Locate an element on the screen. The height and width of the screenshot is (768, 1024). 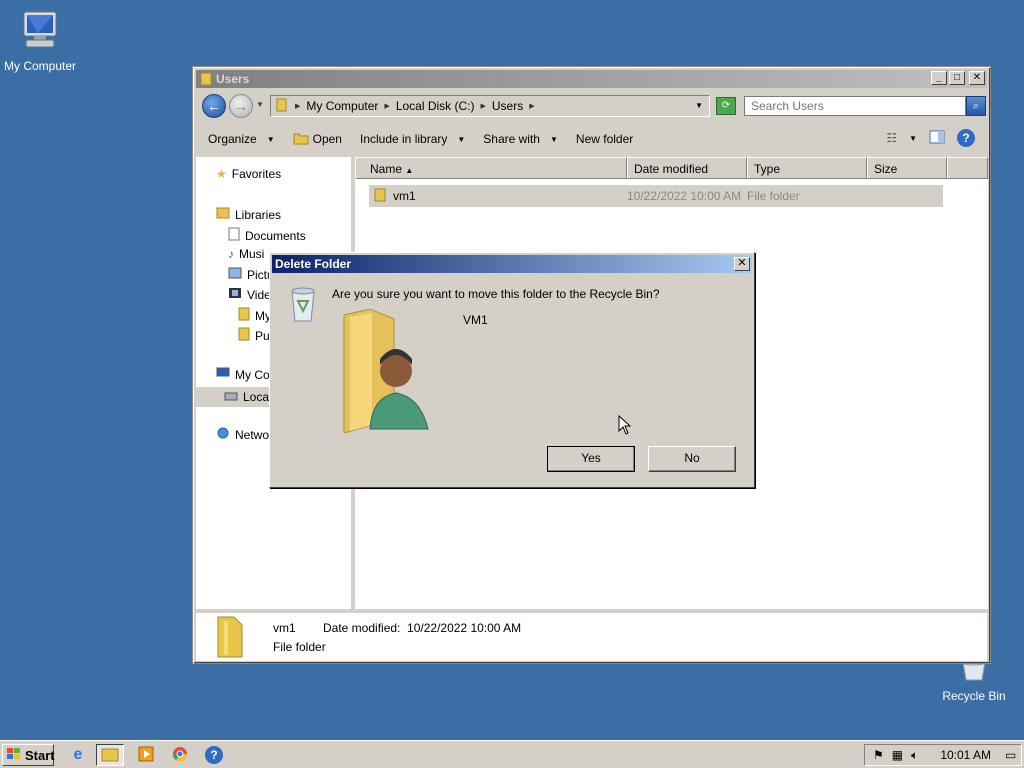
view-dropdown-icon: ▼ is located at coordinates (913, 138).